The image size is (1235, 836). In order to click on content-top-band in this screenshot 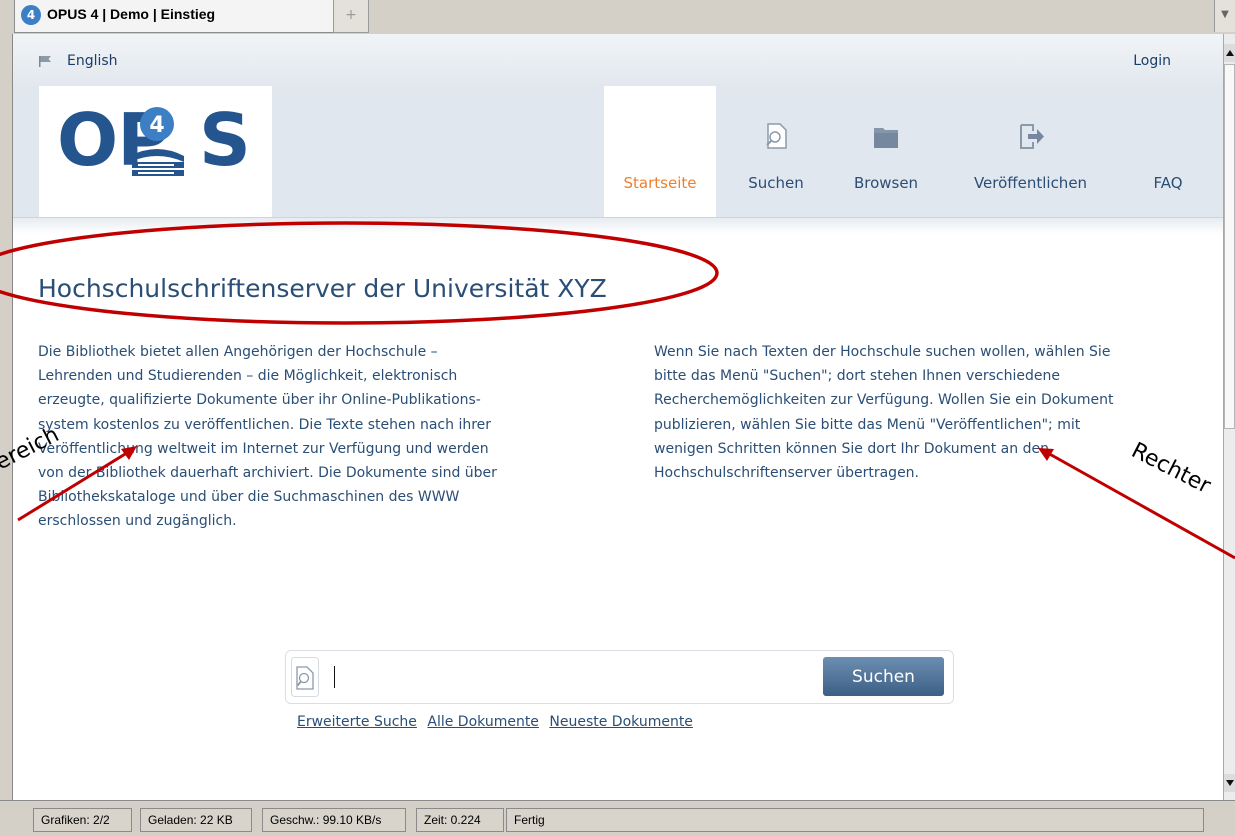, I will do `click(618, 226)`.